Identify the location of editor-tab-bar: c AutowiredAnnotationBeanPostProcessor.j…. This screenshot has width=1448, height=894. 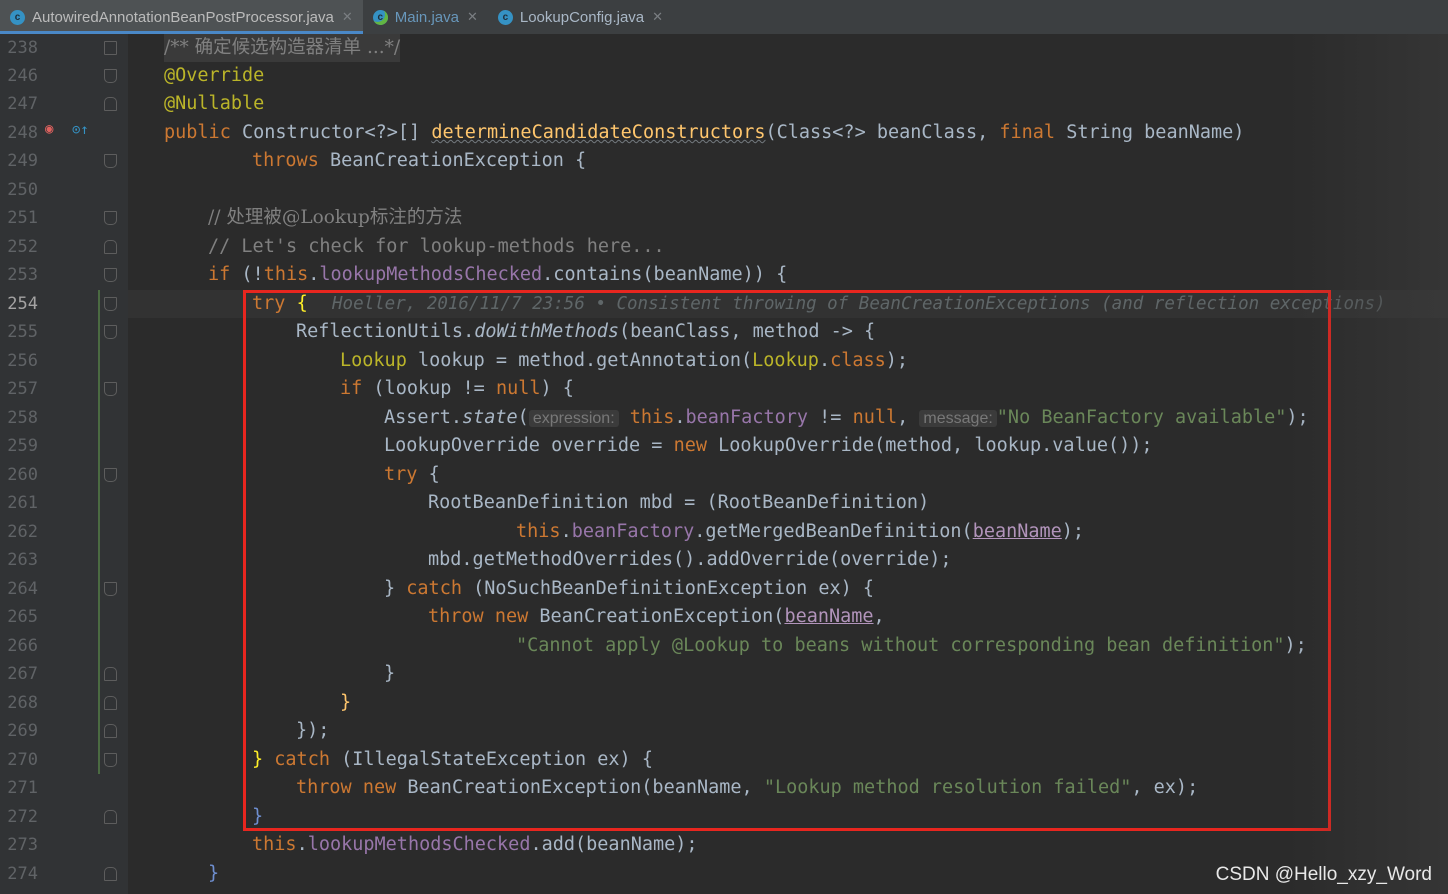
(724, 17).